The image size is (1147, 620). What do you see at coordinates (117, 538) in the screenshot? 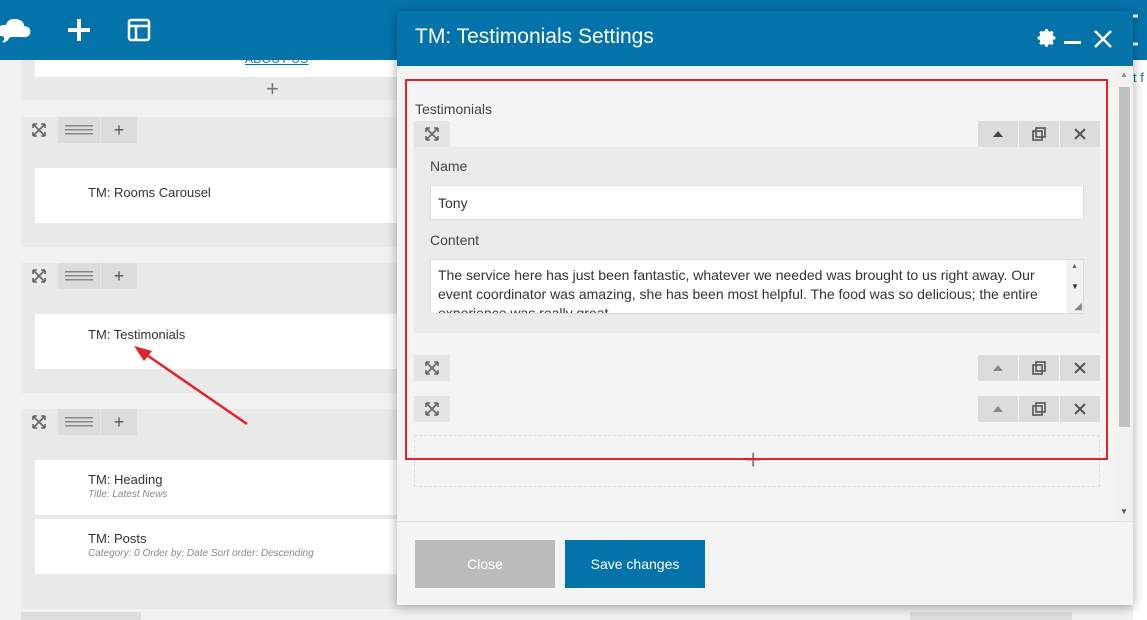
I see `element-title: TM: Posts` at bounding box center [117, 538].